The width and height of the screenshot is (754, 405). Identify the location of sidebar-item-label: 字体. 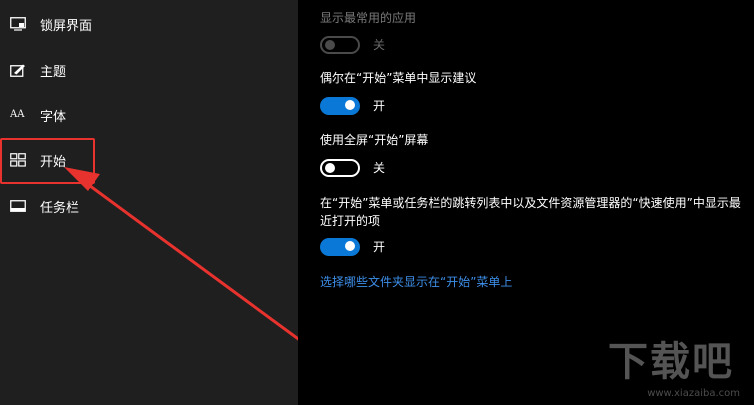
(53, 117).